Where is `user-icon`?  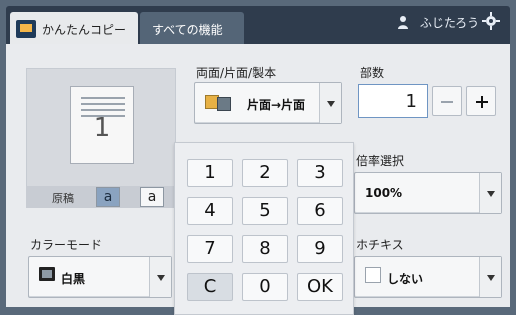 user-icon is located at coordinates (403, 22).